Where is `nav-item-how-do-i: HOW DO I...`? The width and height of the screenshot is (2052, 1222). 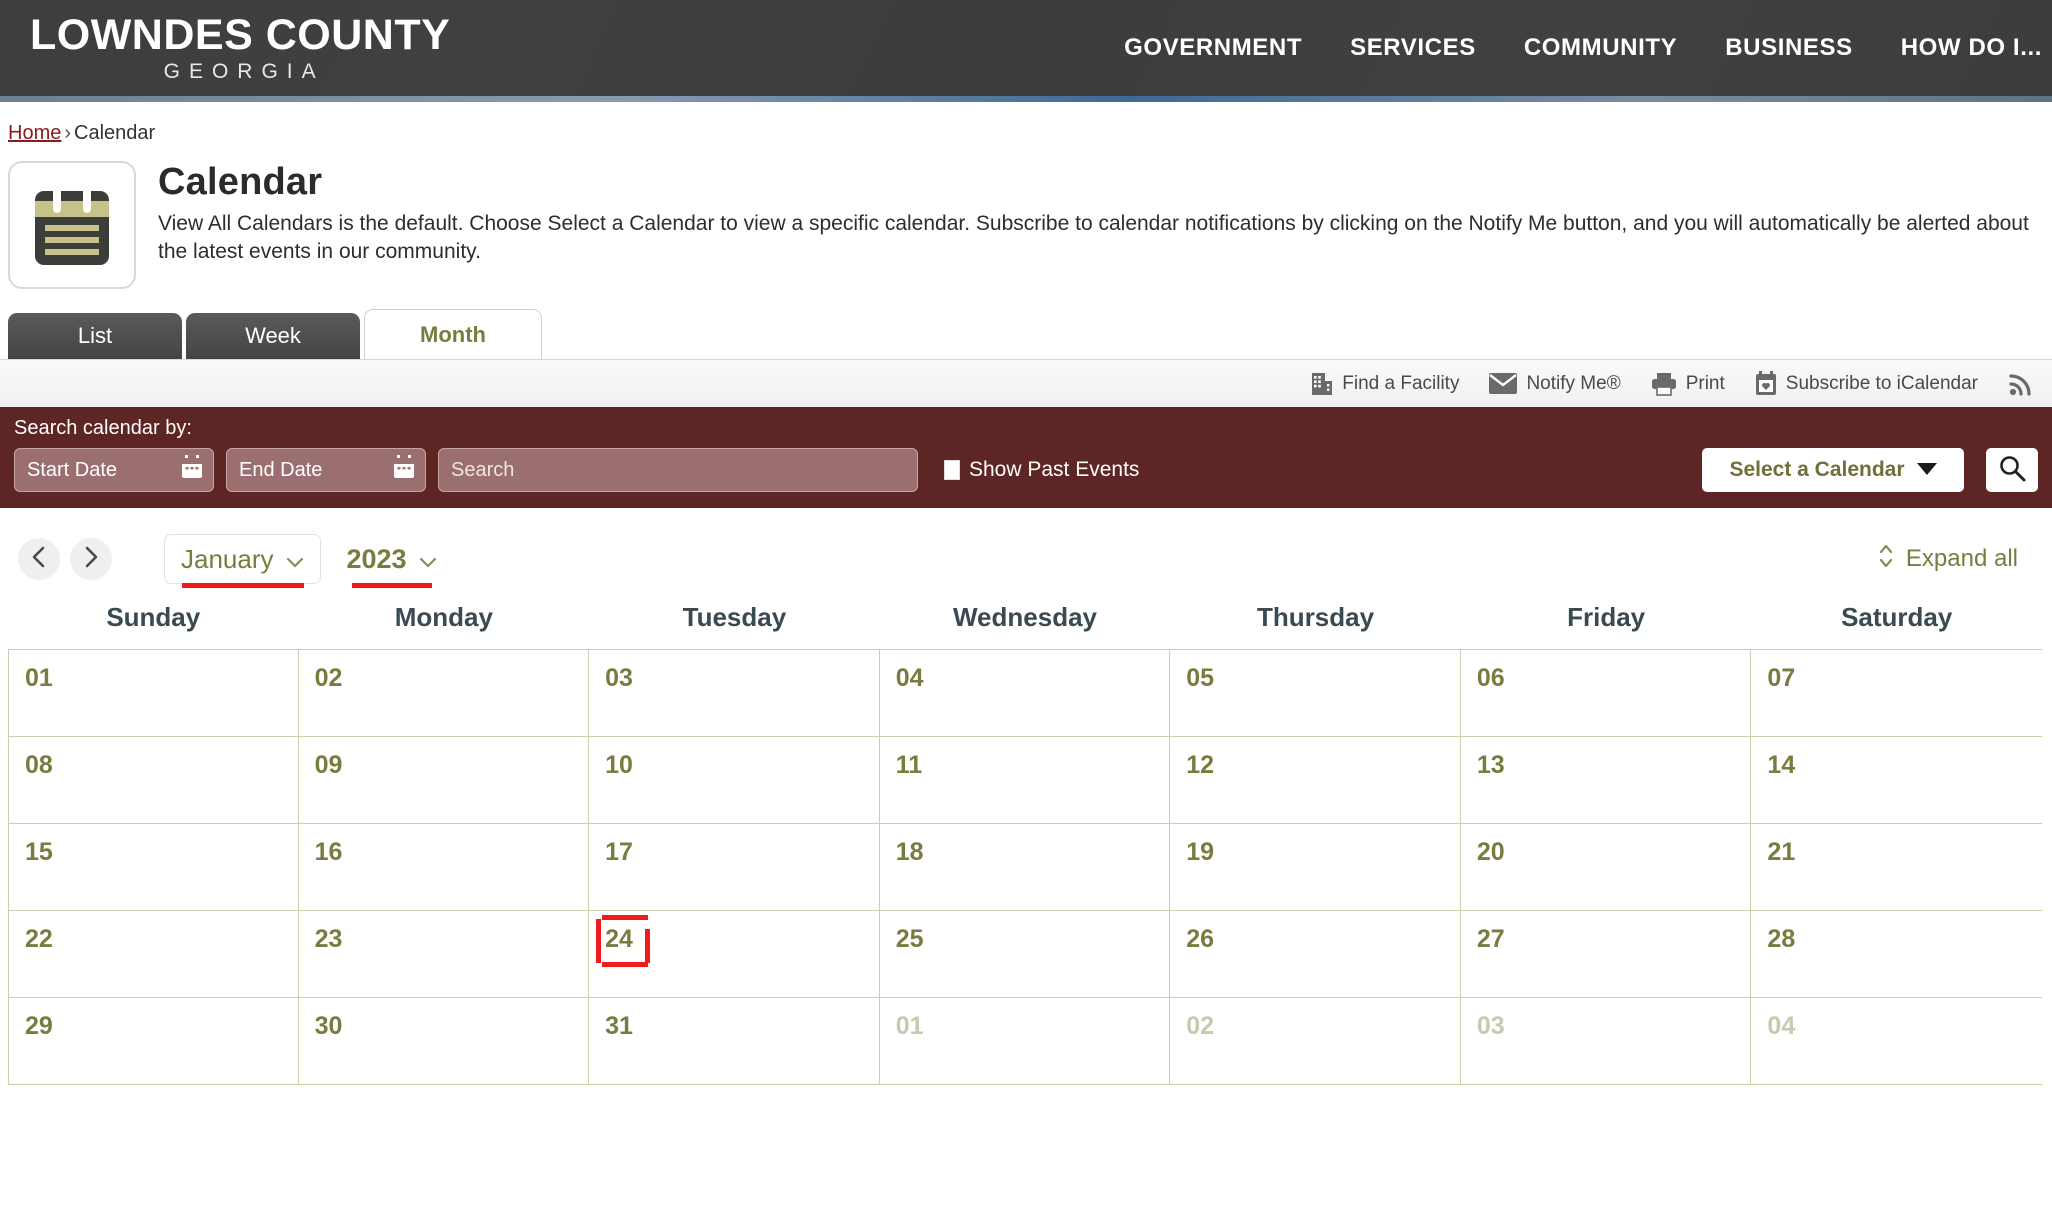
nav-item-how-do-i: HOW DO I... is located at coordinates (1976, 48).